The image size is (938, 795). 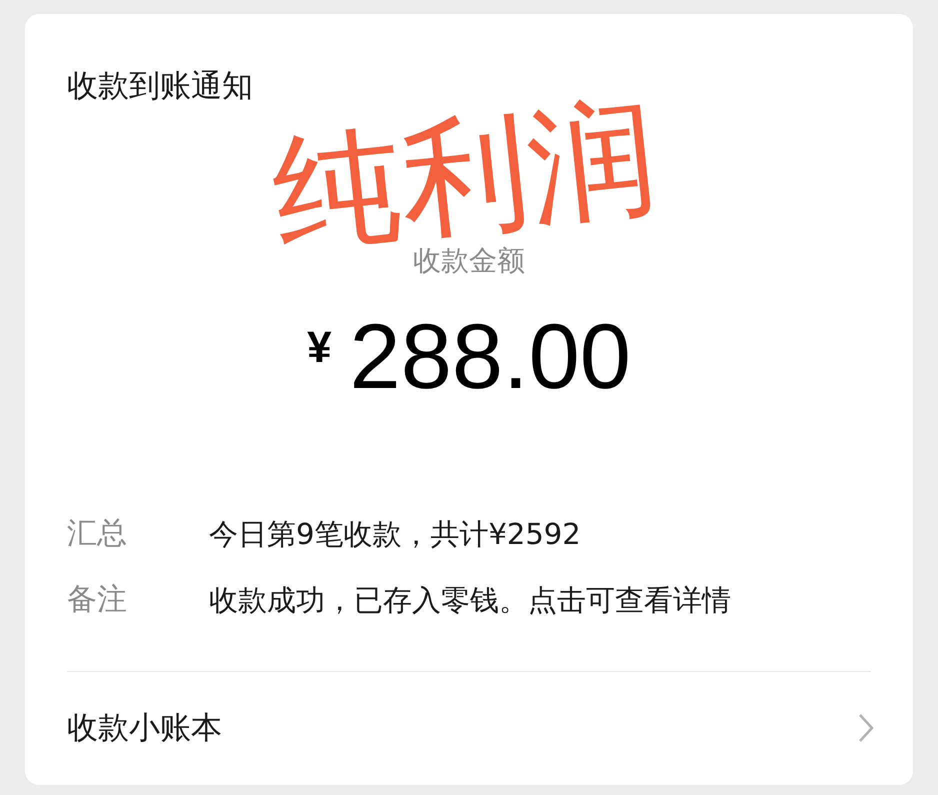 What do you see at coordinates (97, 600) in the screenshot?
I see `detail-label: 备注` at bounding box center [97, 600].